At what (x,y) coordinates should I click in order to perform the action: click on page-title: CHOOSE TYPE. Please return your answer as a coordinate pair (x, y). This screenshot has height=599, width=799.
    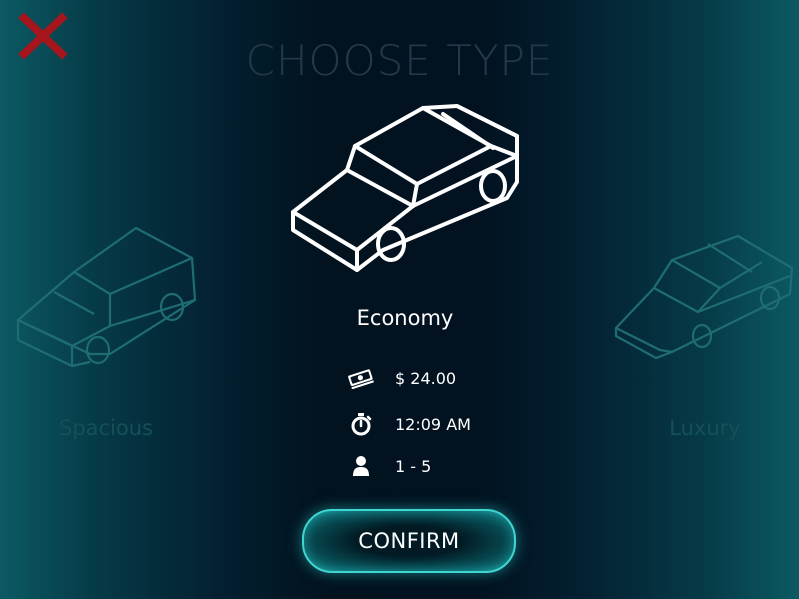
    Looking at the image, I should click on (399, 60).